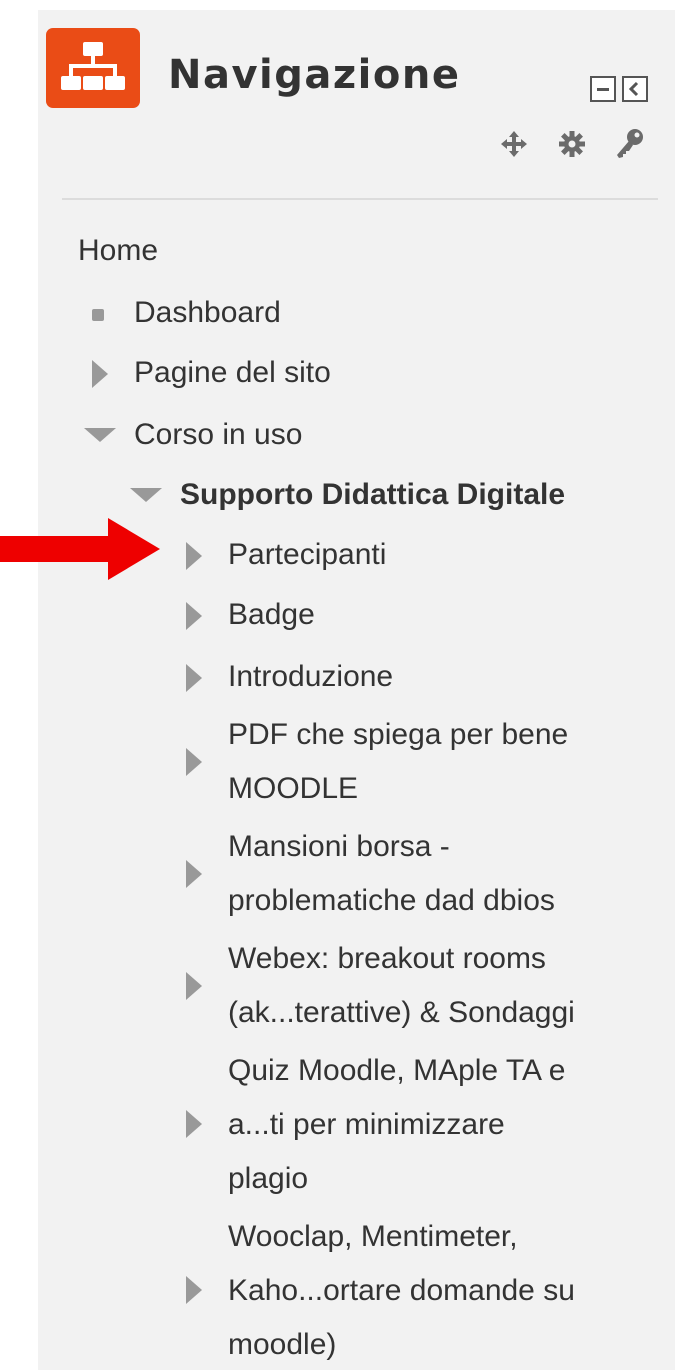  What do you see at coordinates (396, 1071) in the screenshot?
I see `nav-item-line: Quiz Moodle, MAple TA e` at bounding box center [396, 1071].